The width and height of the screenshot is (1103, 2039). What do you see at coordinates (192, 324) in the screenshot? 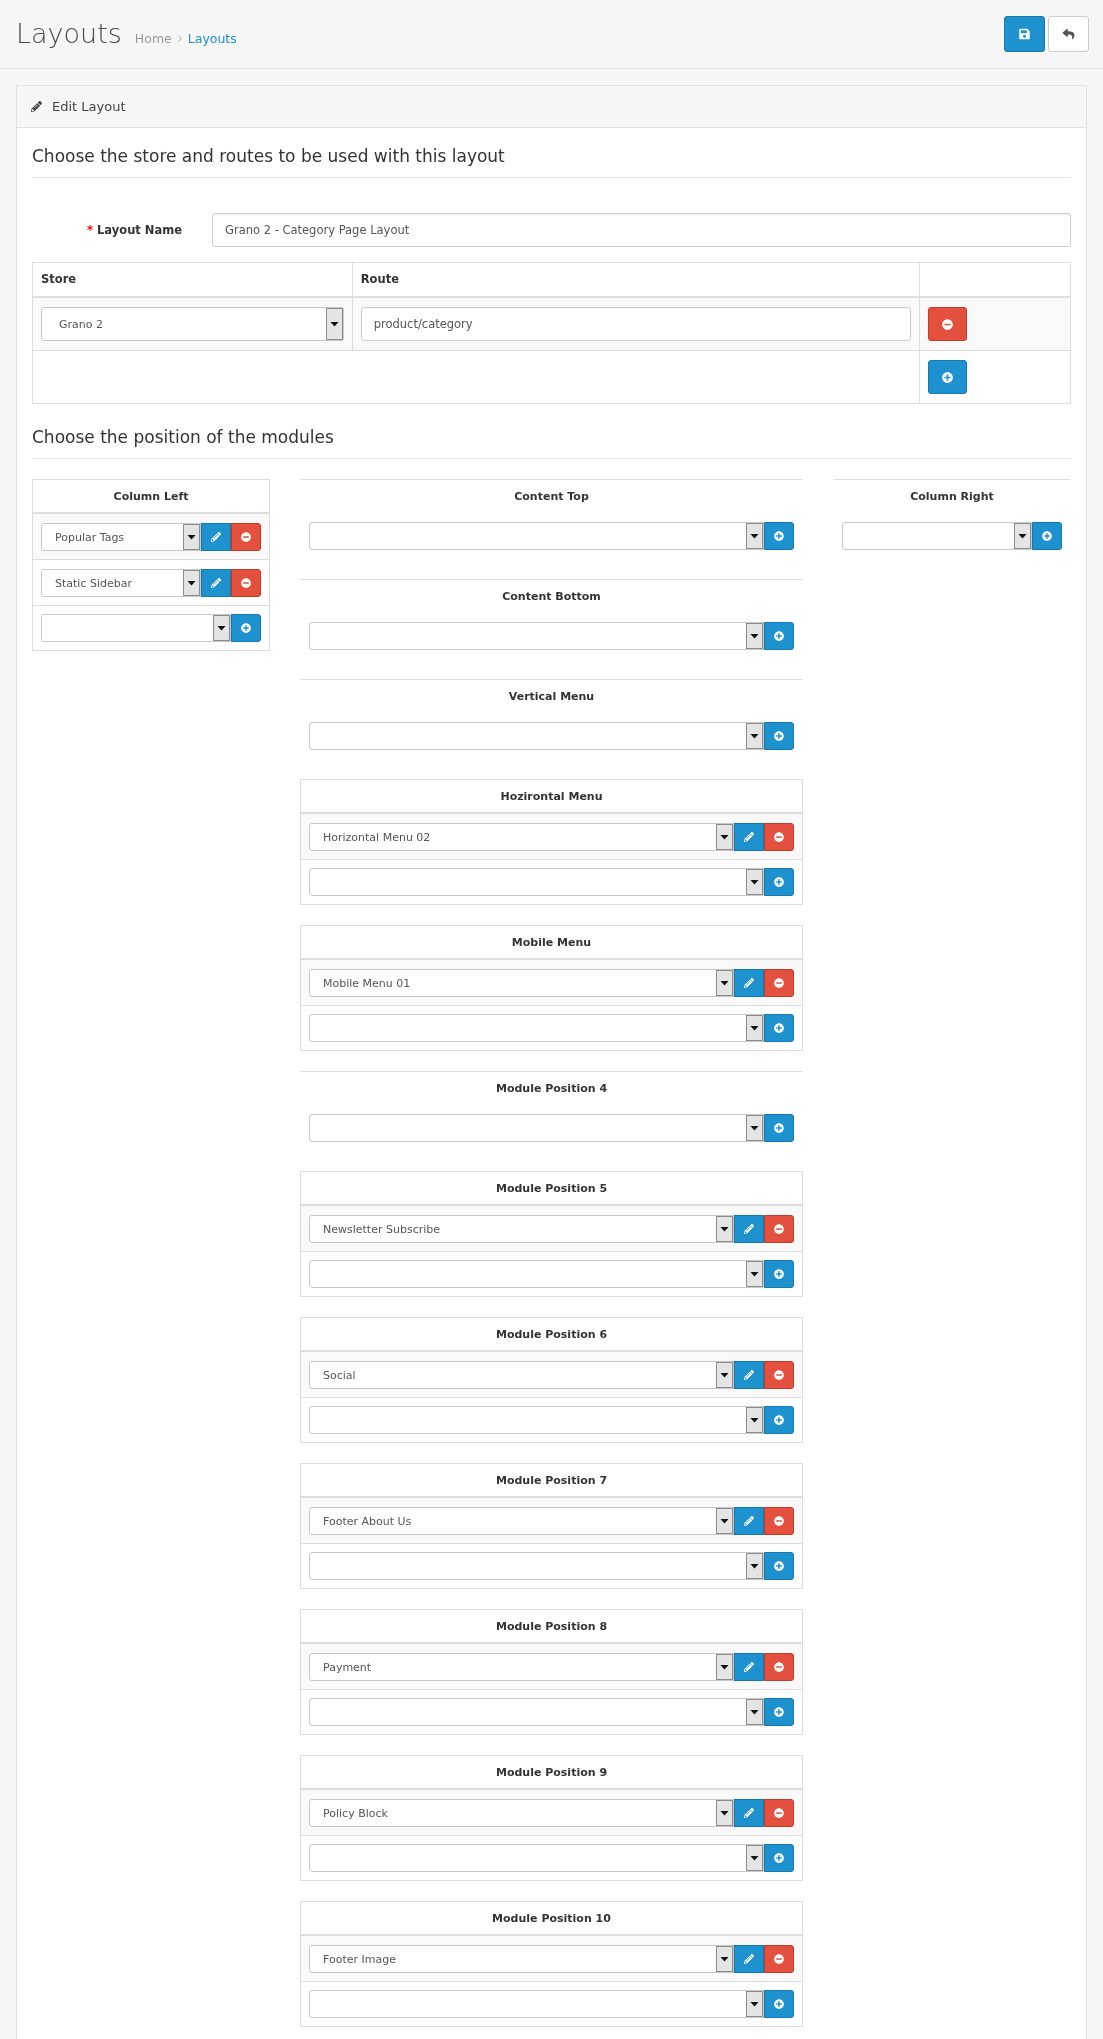
I see `store-select: Grano 2` at bounding box center [192, 324].